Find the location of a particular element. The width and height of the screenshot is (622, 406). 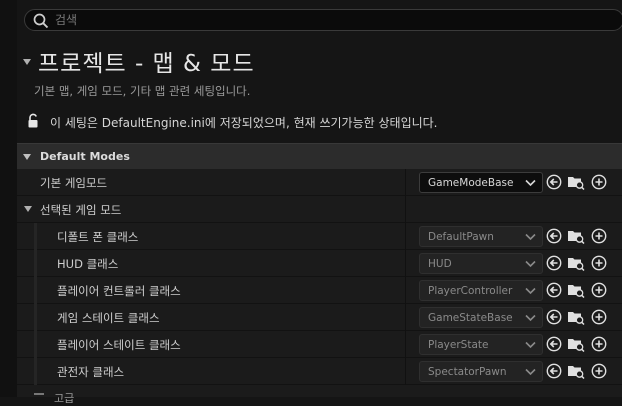

combo-value: DefaultPawn is located at coordinates (461, 237).